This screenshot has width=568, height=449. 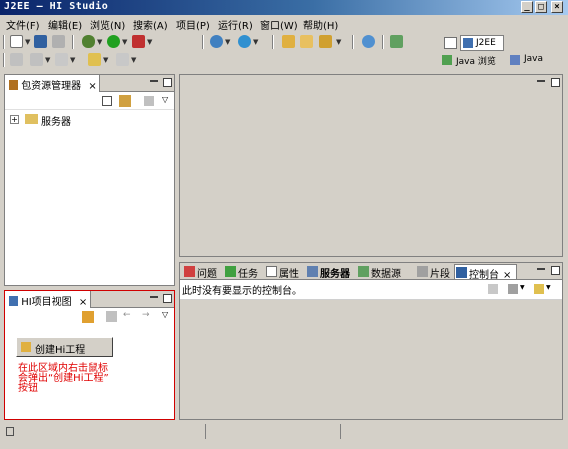 What do you see at coordinates (482, 43) in the screenshot?
I see `perspective-j2ee: J2EE` at bounding box center [482, 43].